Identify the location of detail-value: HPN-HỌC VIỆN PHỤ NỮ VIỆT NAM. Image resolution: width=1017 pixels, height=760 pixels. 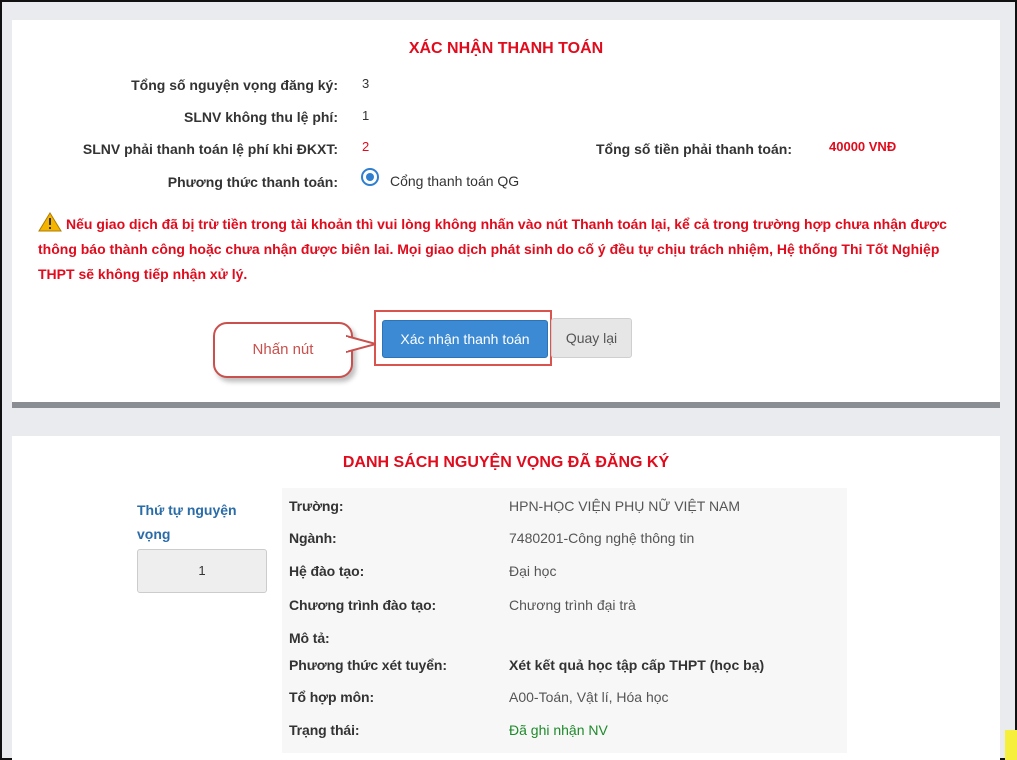
(625, 506).